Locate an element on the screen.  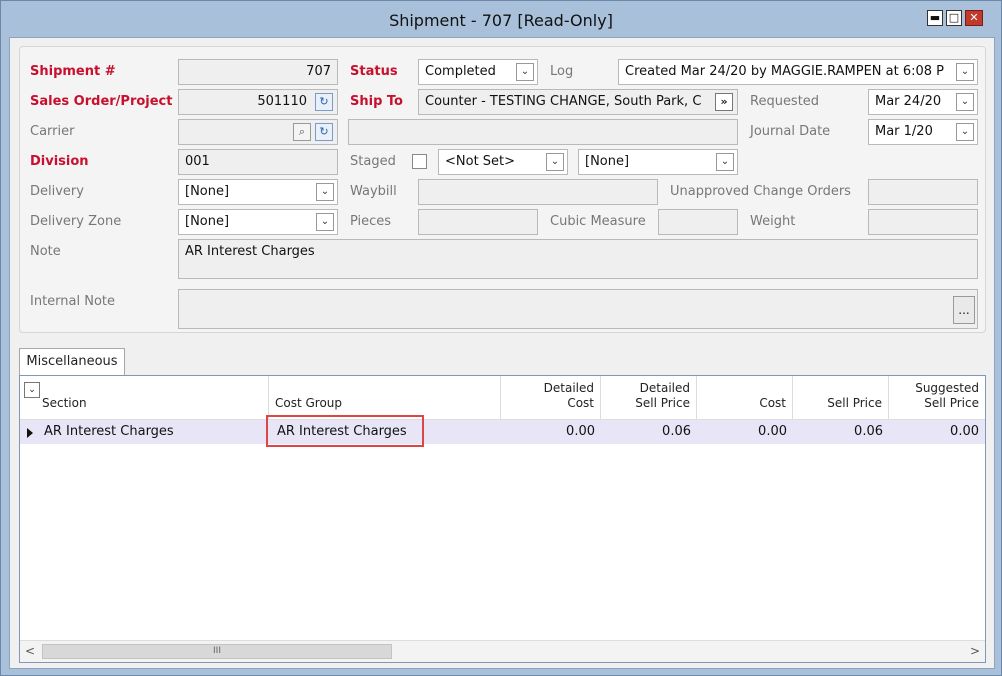
status-label: Status is located at coordinates (374, 71).